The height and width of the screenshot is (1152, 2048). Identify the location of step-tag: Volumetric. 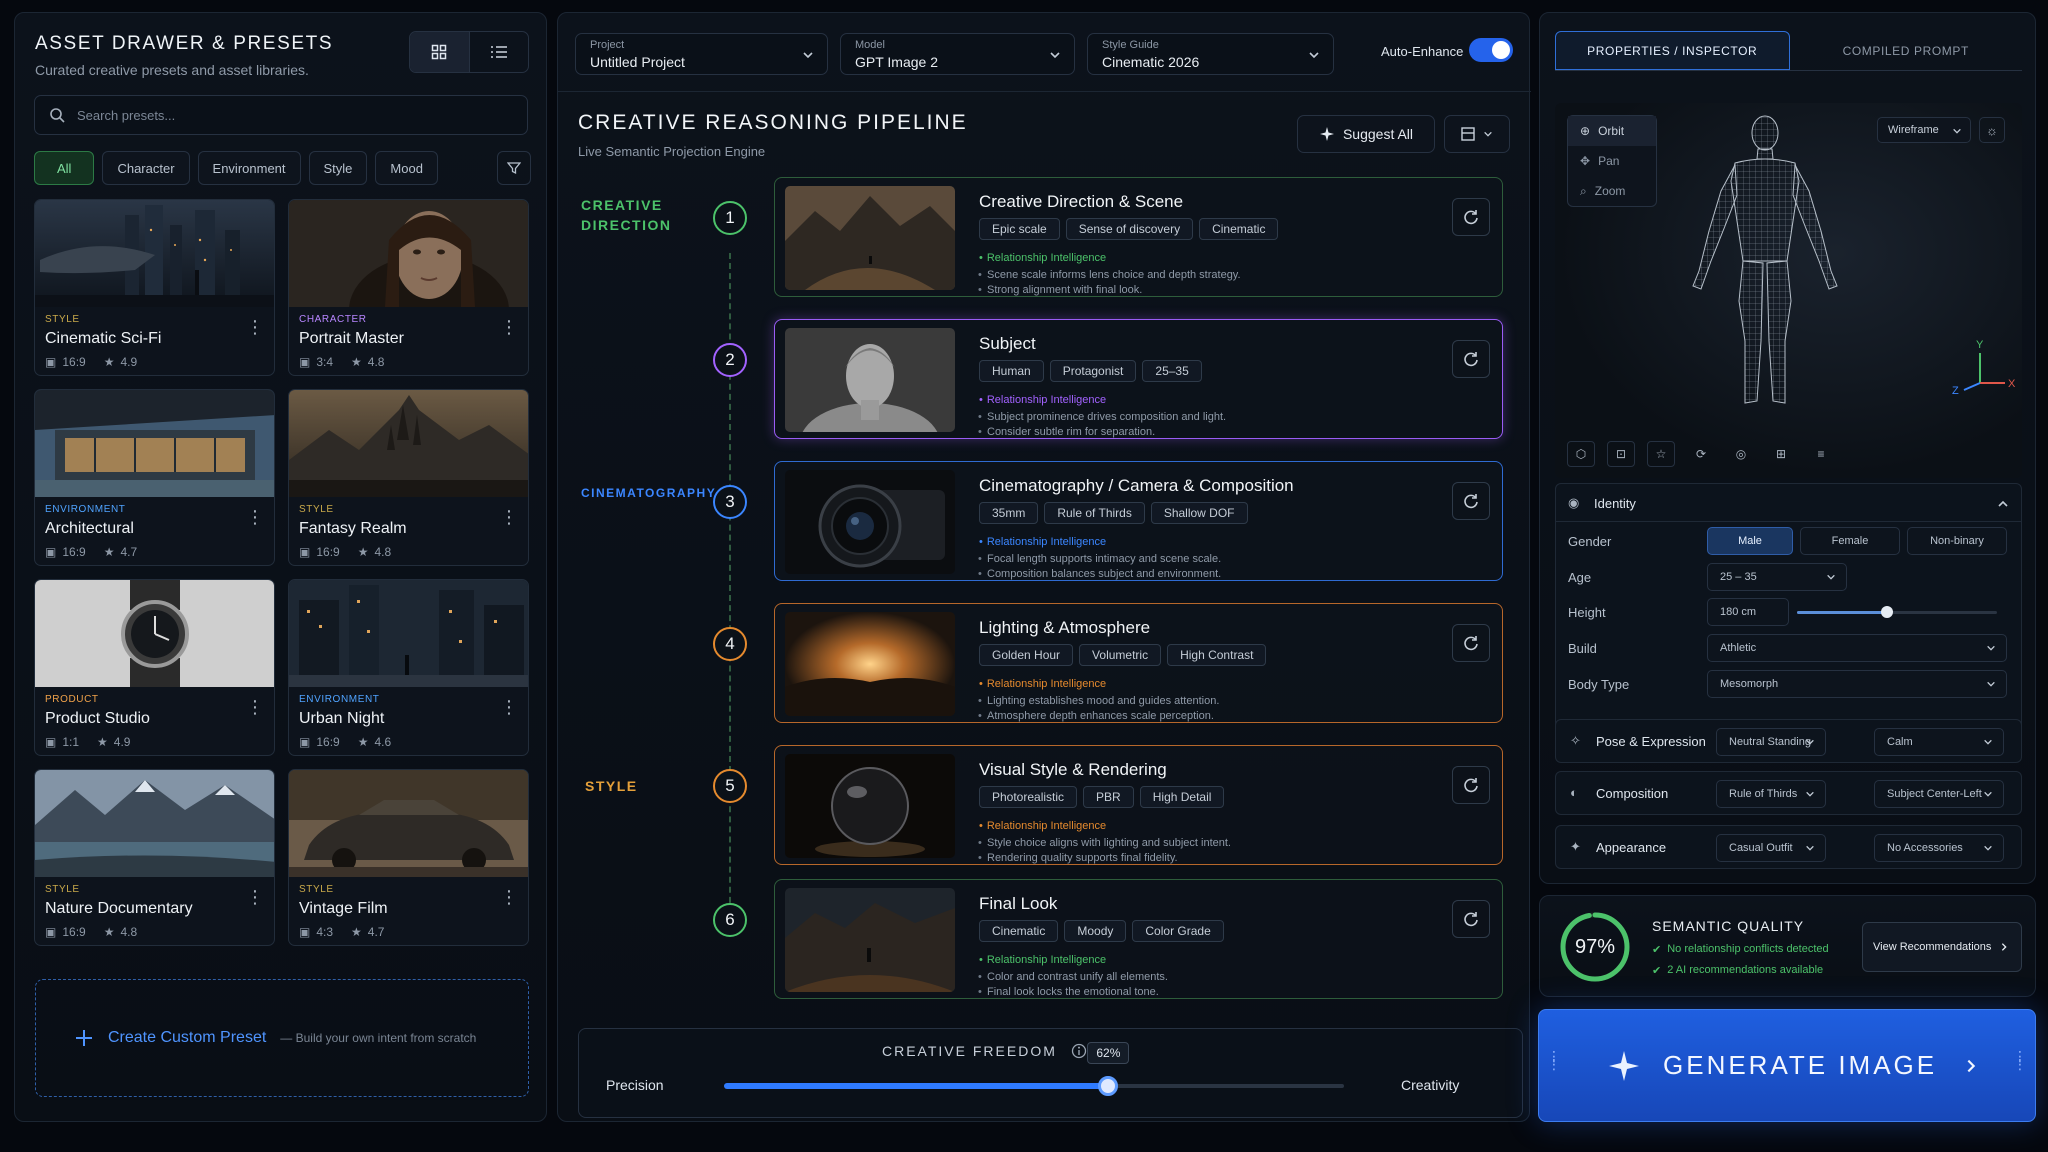
(1120, 655).